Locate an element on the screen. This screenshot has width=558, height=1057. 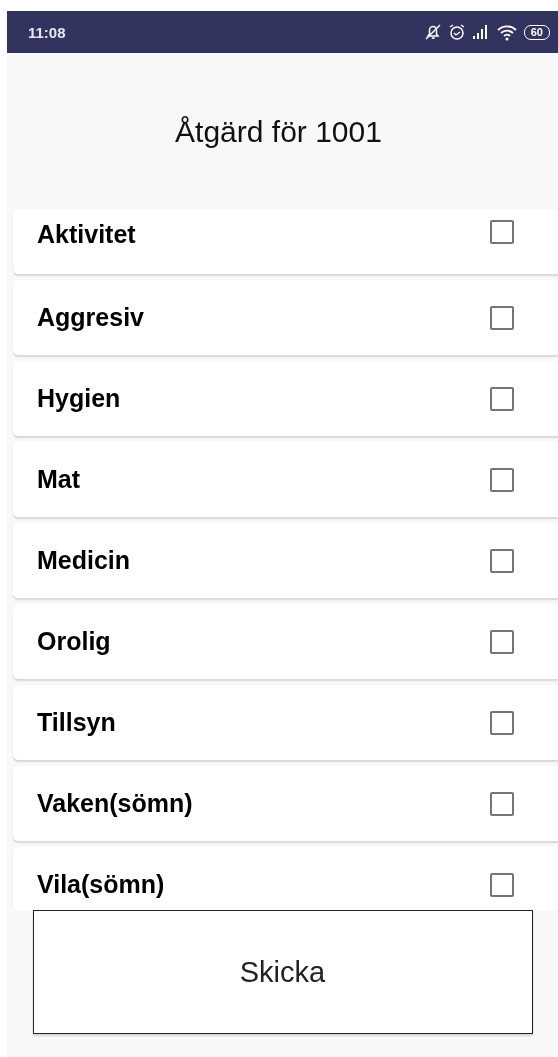
battery-level: 60 is located at coordinates (536, 32).